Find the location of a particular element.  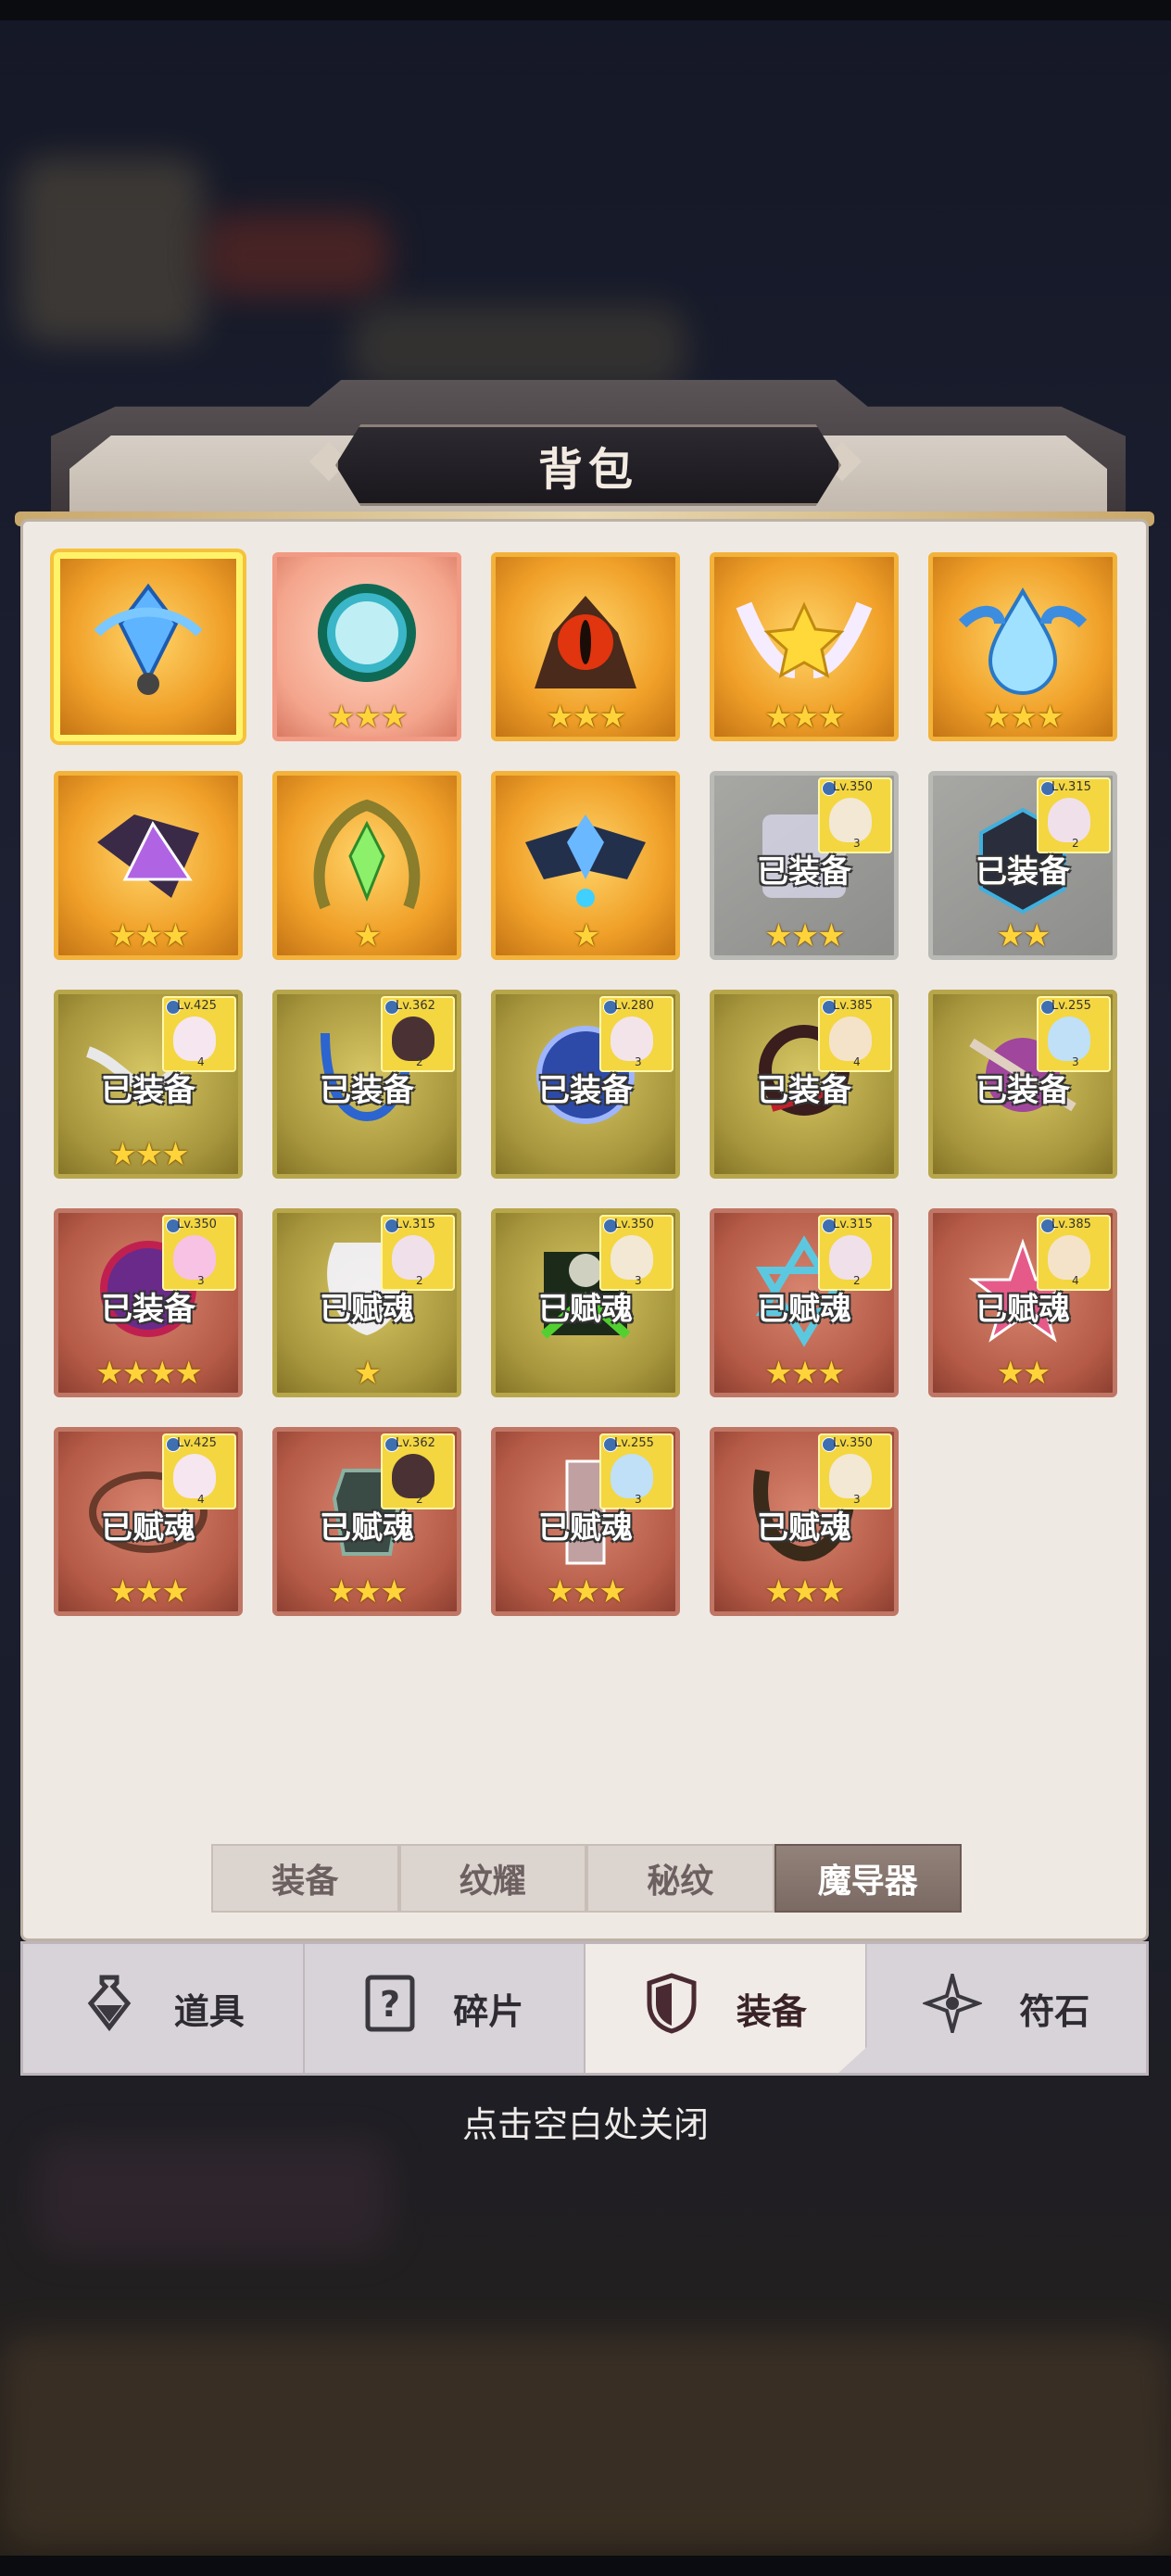

nav-tab-label: 装备 is located at coordinates (772, 2011).